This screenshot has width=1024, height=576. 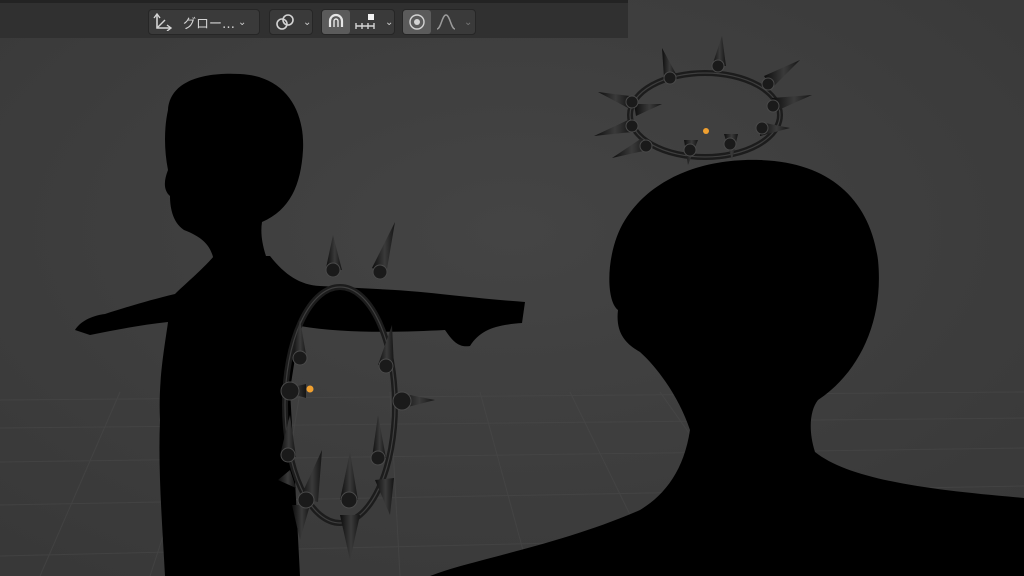 I want to click on pivot-link-icon, so click(x=285, y=22).